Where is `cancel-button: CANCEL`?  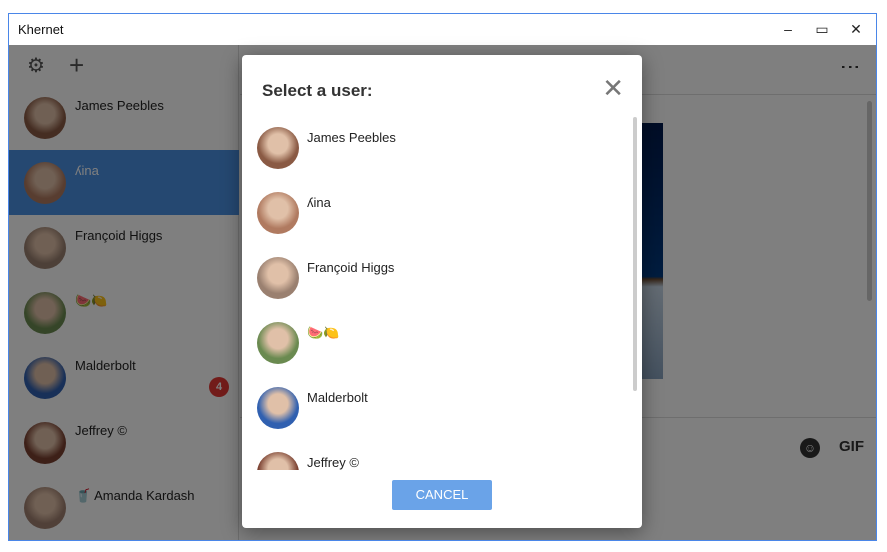 cancel-button: CANCEL is located at coordinates (442, 495).